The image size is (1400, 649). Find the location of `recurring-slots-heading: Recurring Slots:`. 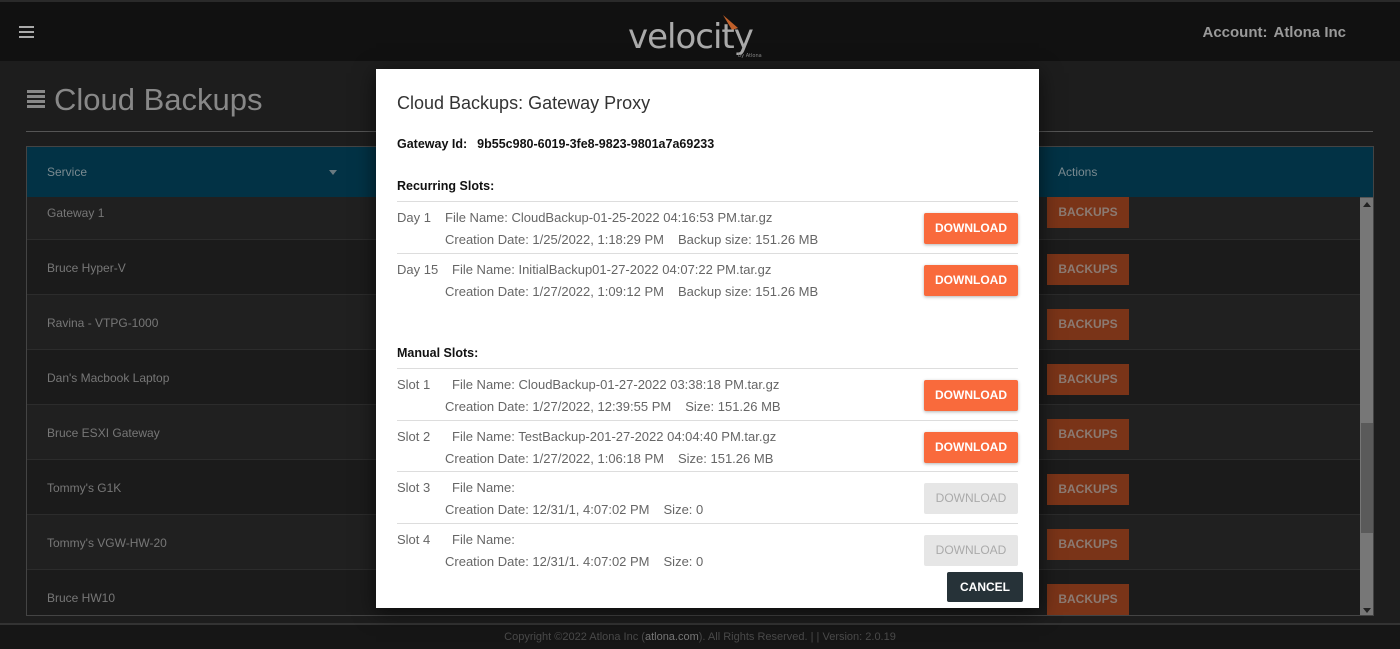

recurring-slots-heading: Recurring Slots: is located at coordinates (446, 186).